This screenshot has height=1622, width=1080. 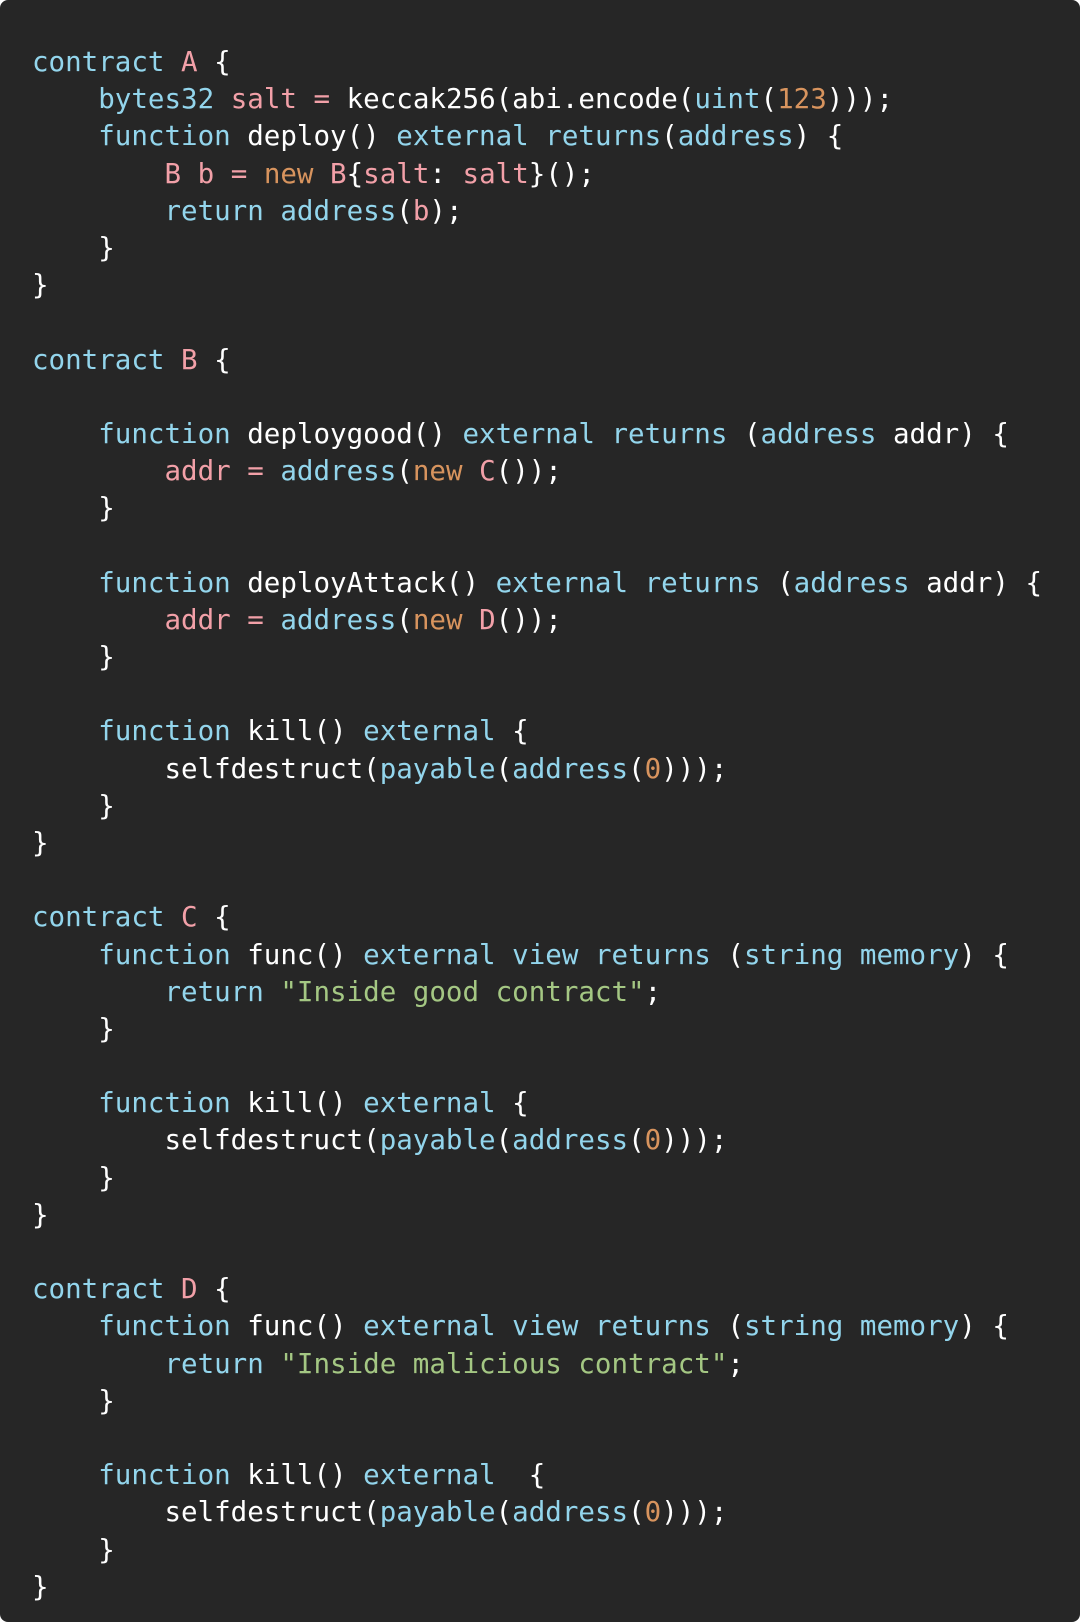 I want to click on code-token-name: b, so click(x=421, y=210).